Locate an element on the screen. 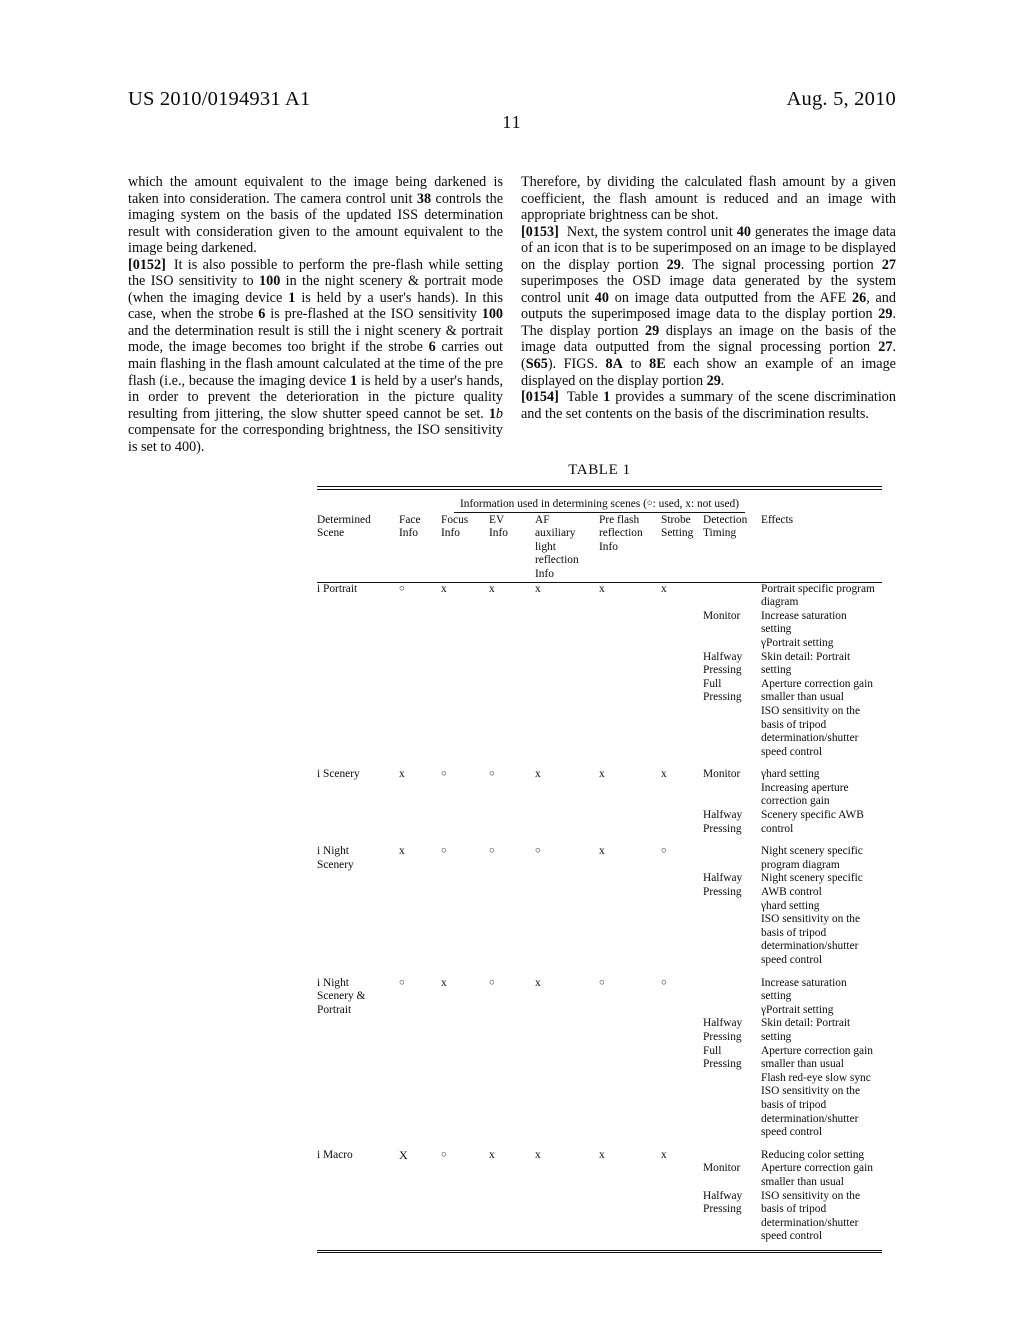  cell-effects: control is located at coordinates (777, 828).